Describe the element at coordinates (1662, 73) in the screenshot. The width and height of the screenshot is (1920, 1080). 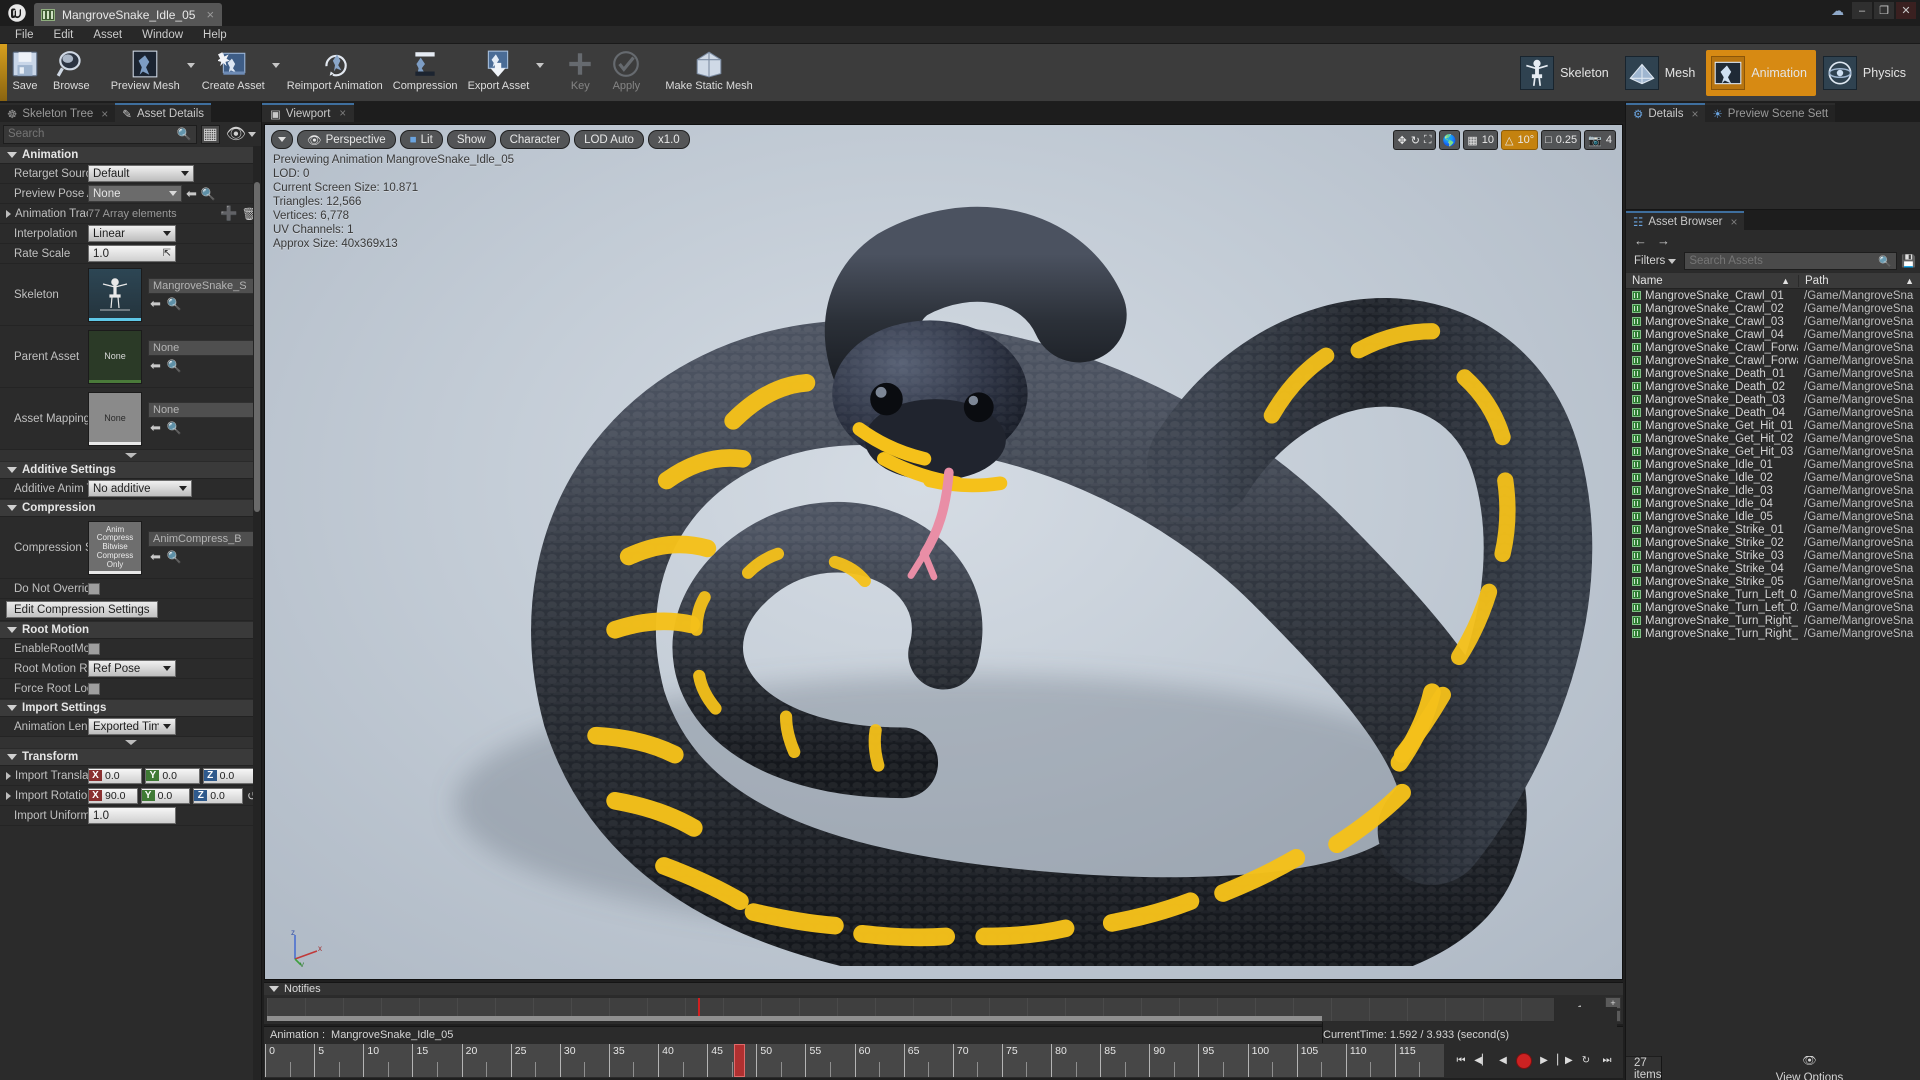
I see `mode-button-mesh: Mesh` at that location.